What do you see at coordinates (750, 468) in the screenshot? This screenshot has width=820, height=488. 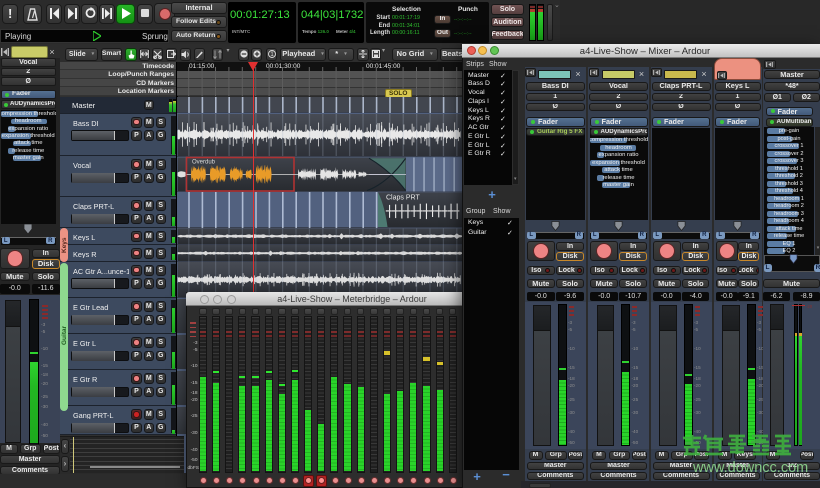 I see `svg-text: www.downcc.com` at bounding box center [750, 468].